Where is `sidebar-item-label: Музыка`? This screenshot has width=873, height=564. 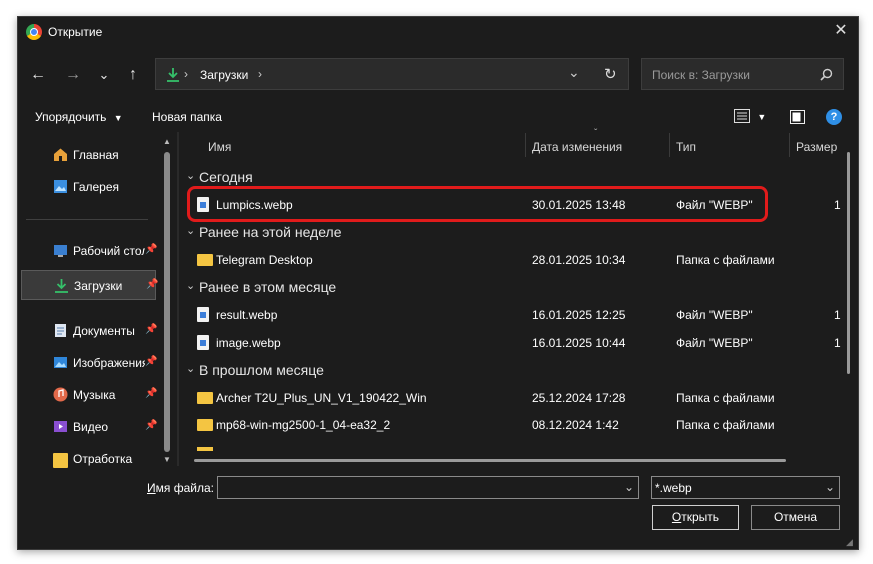
sidebar-item-label: Музыка is located at coordinates (94, 395).